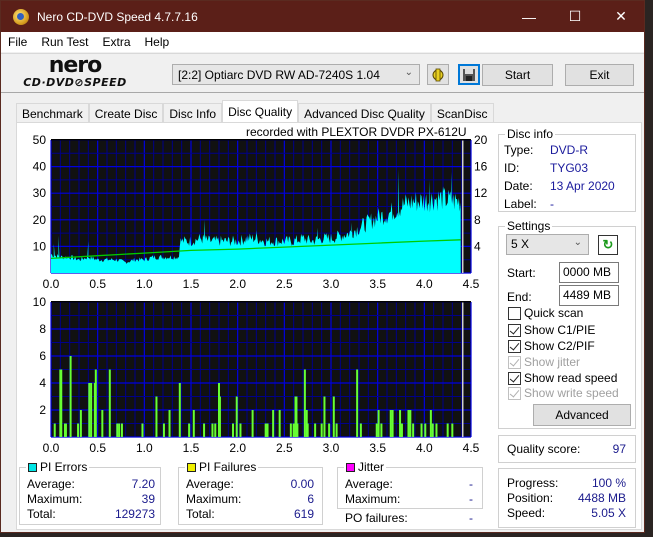 The image size is (653, 537). What do you see at coordinates (589, 272) in the screenshot?
I see `start-input: 0000 MB` at bounding box center [589, 272].